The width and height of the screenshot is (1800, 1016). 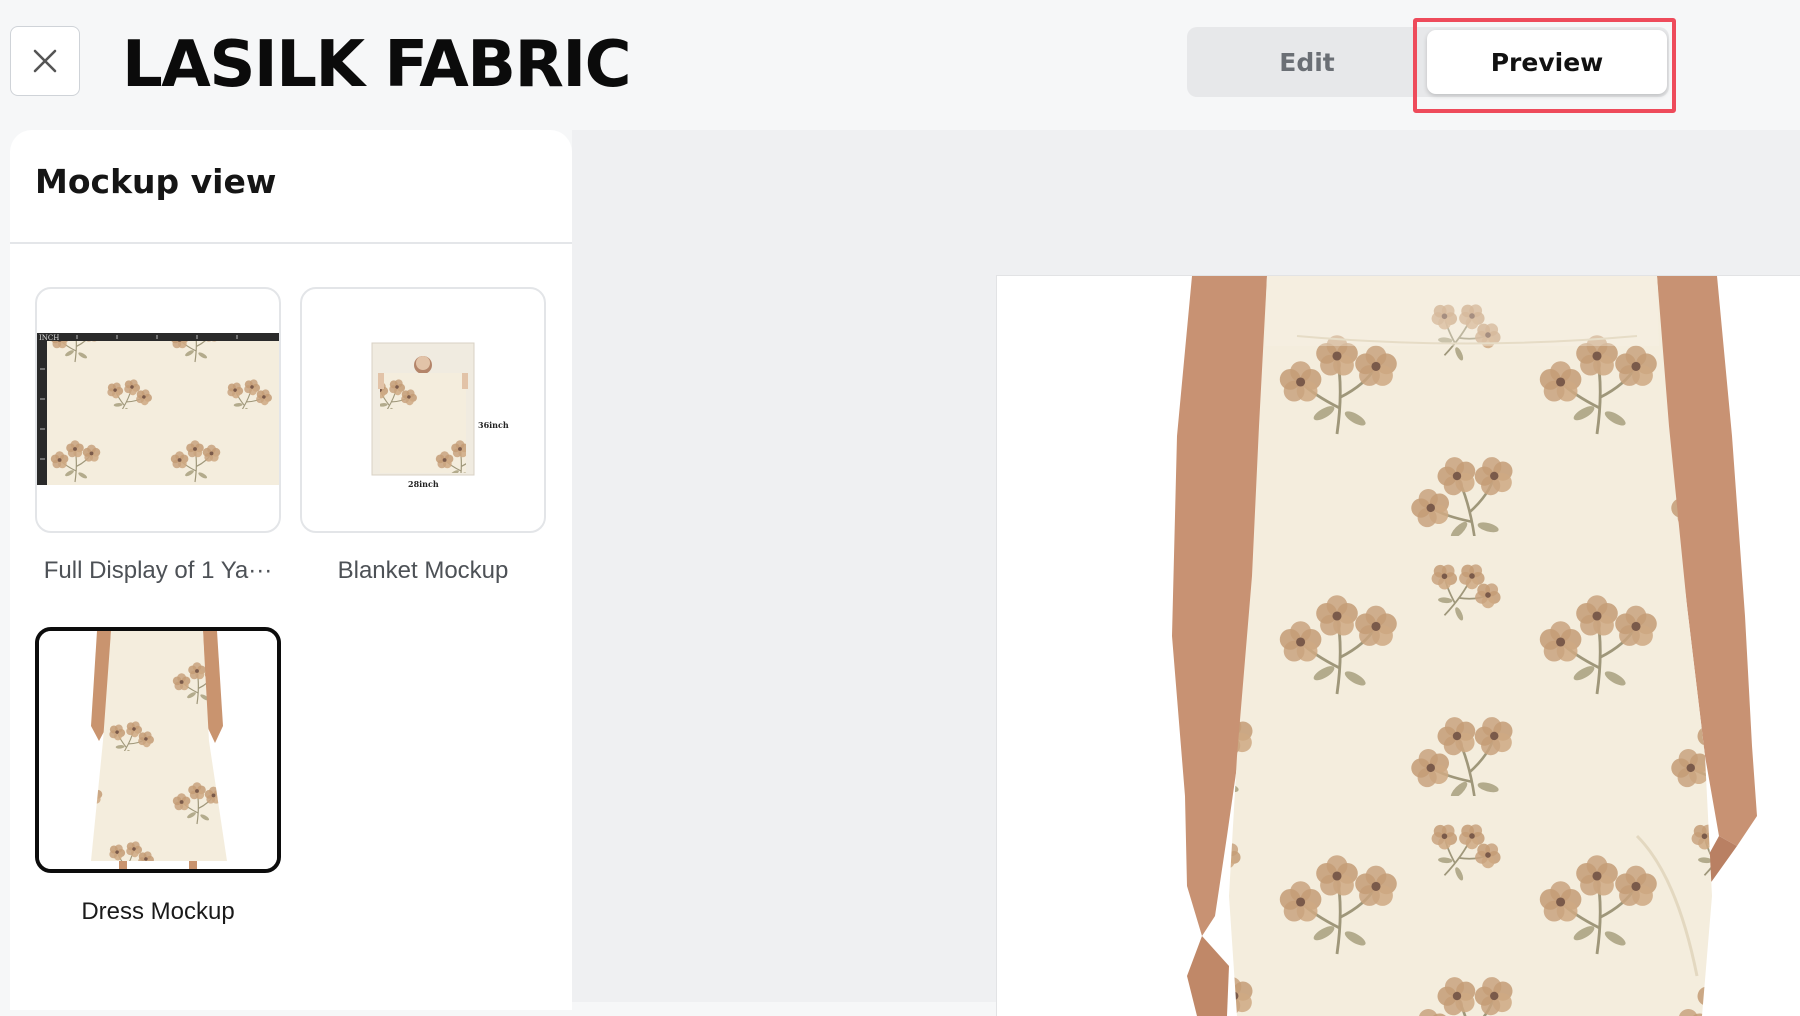 I want to click on tab-edit: Edit, so click(x=1307, y=62).